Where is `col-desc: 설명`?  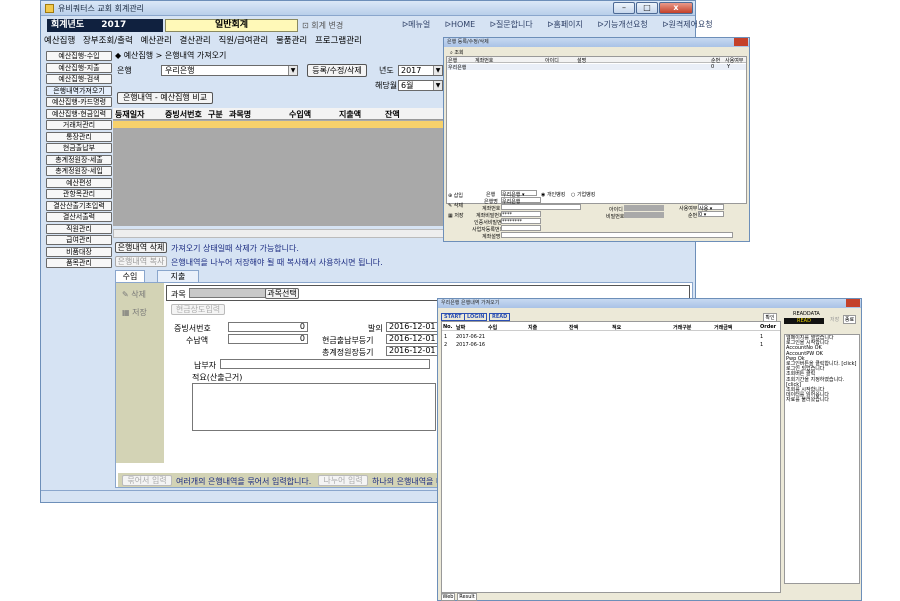
col-desc: 설명 is located at coordinates (581, 60).